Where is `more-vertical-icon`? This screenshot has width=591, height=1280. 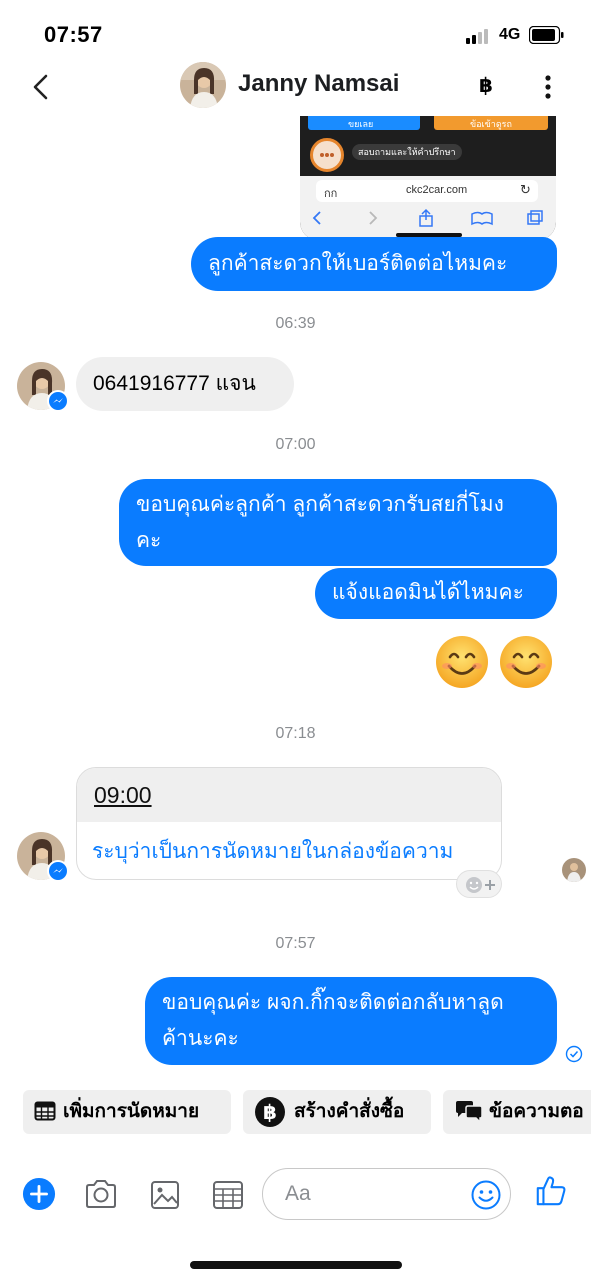 more-vertical-icon is located at coordinates (548, 87).